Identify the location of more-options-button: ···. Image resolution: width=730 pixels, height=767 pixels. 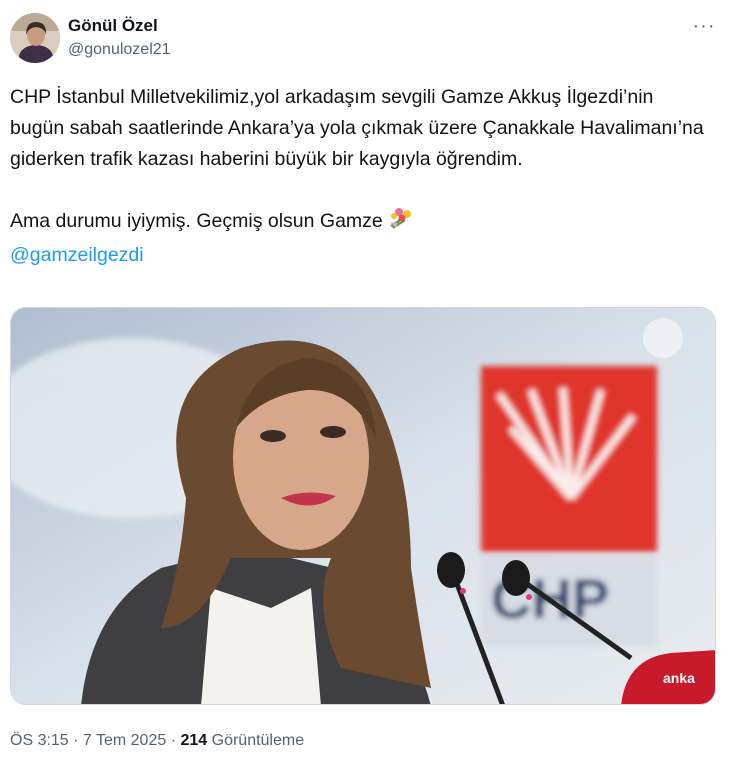
(704, 28).